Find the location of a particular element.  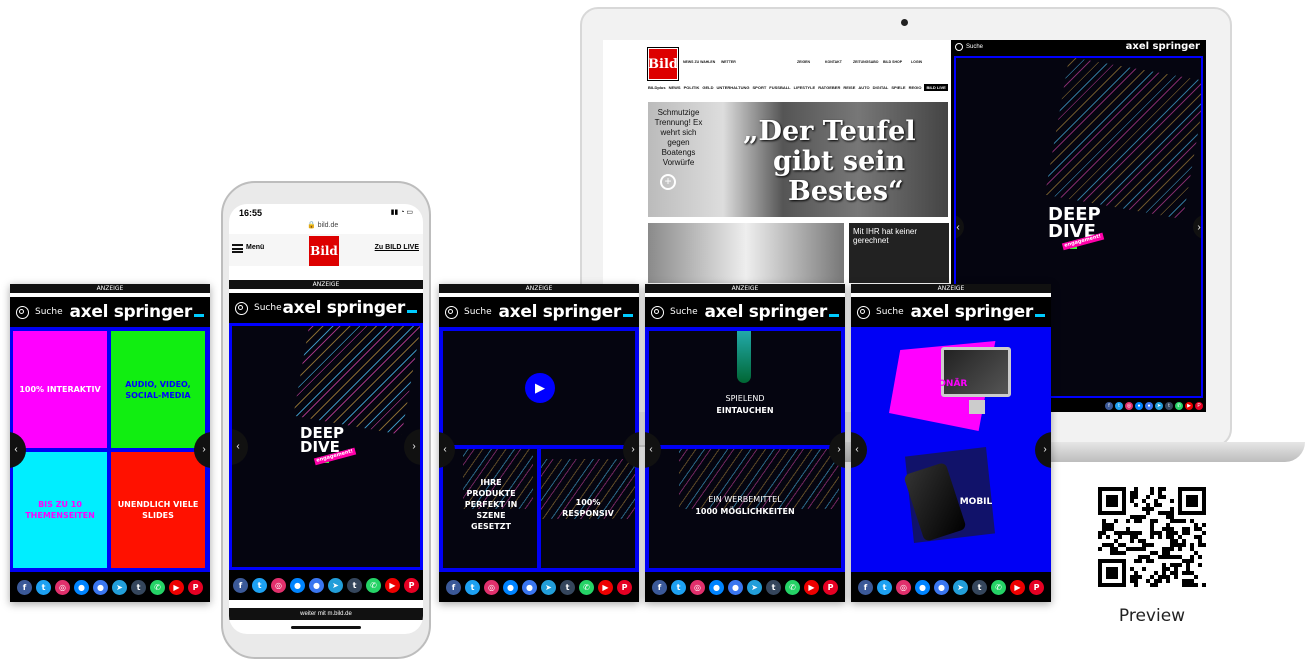

nav-item: AUTO is located at coordinates (863, 87).